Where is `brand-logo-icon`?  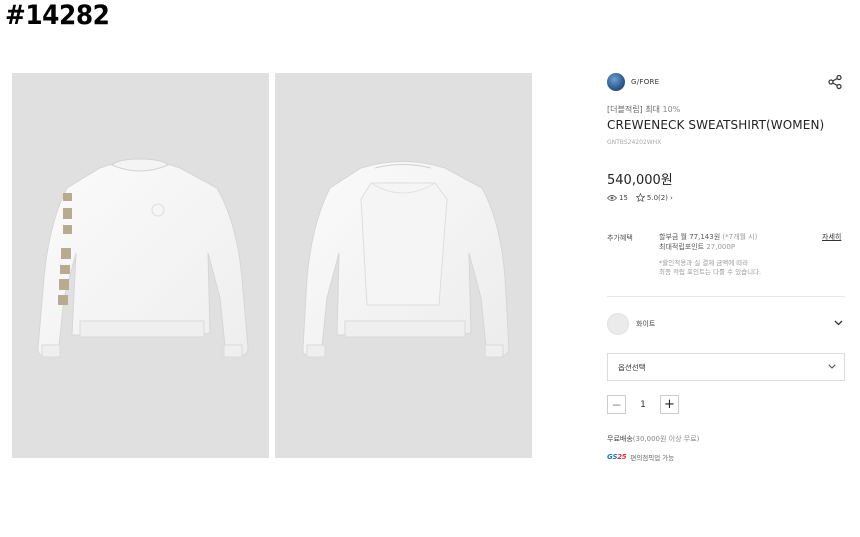
brand-logo-icon is located at coordinates (616, 82).